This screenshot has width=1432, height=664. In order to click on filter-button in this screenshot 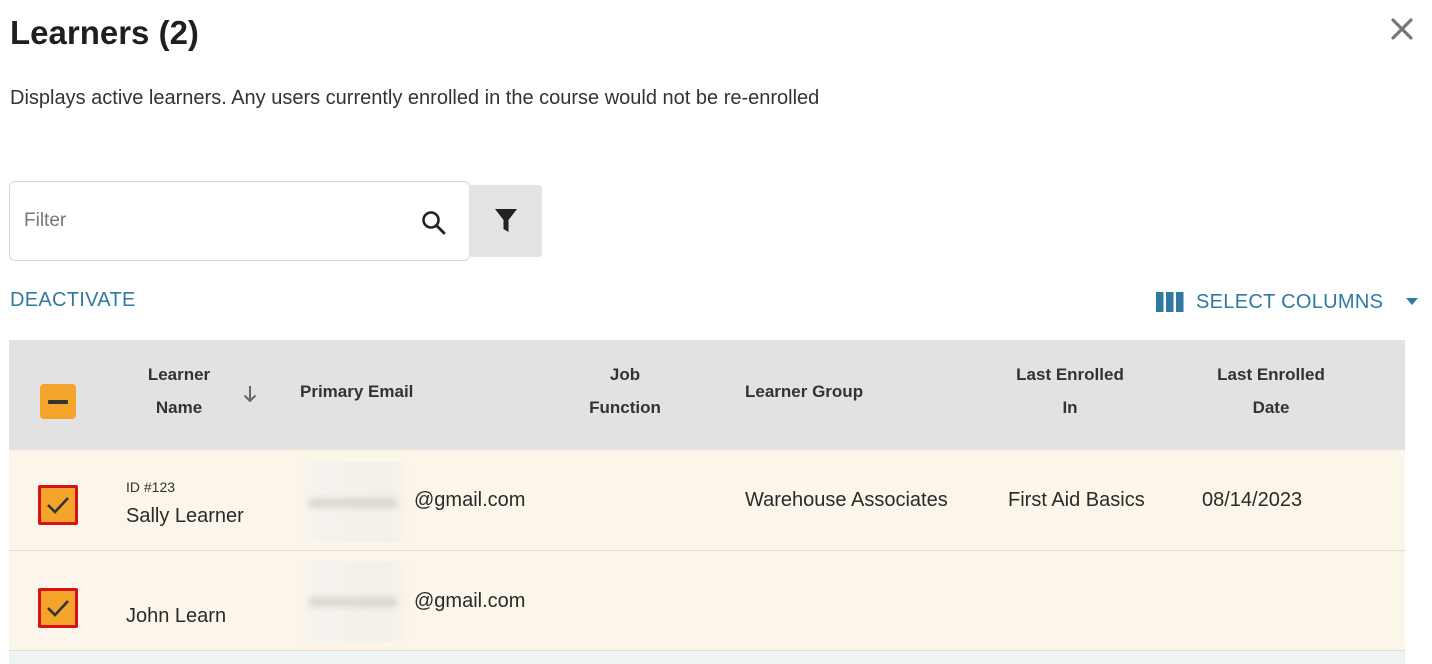, I will do `click(505, 221)`.